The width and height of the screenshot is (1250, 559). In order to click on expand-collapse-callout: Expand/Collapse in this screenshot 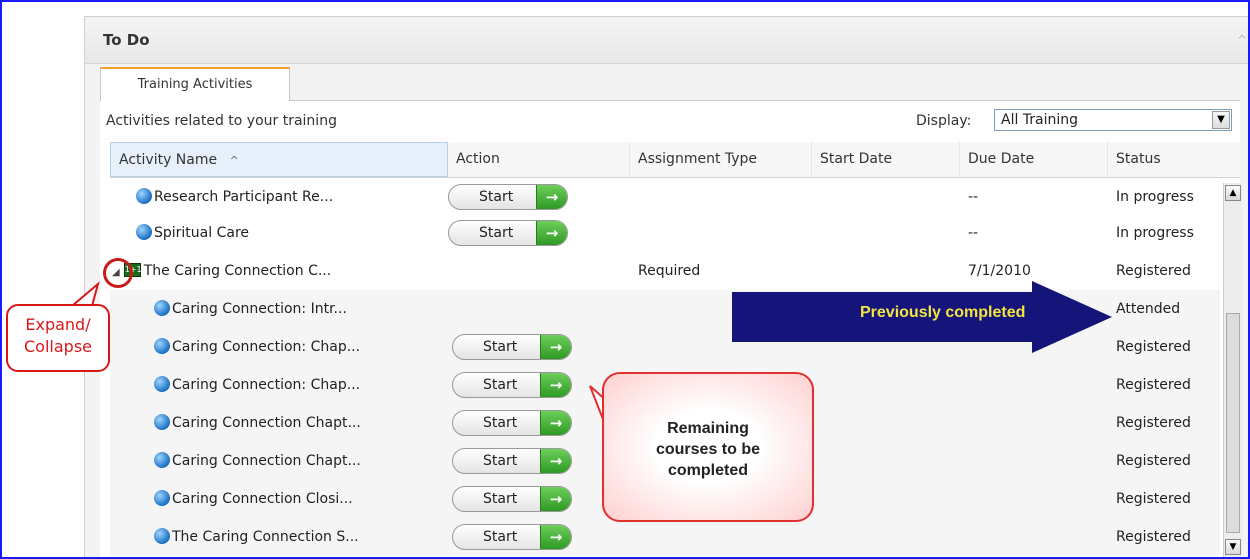, I will do `click(58, 338)`.